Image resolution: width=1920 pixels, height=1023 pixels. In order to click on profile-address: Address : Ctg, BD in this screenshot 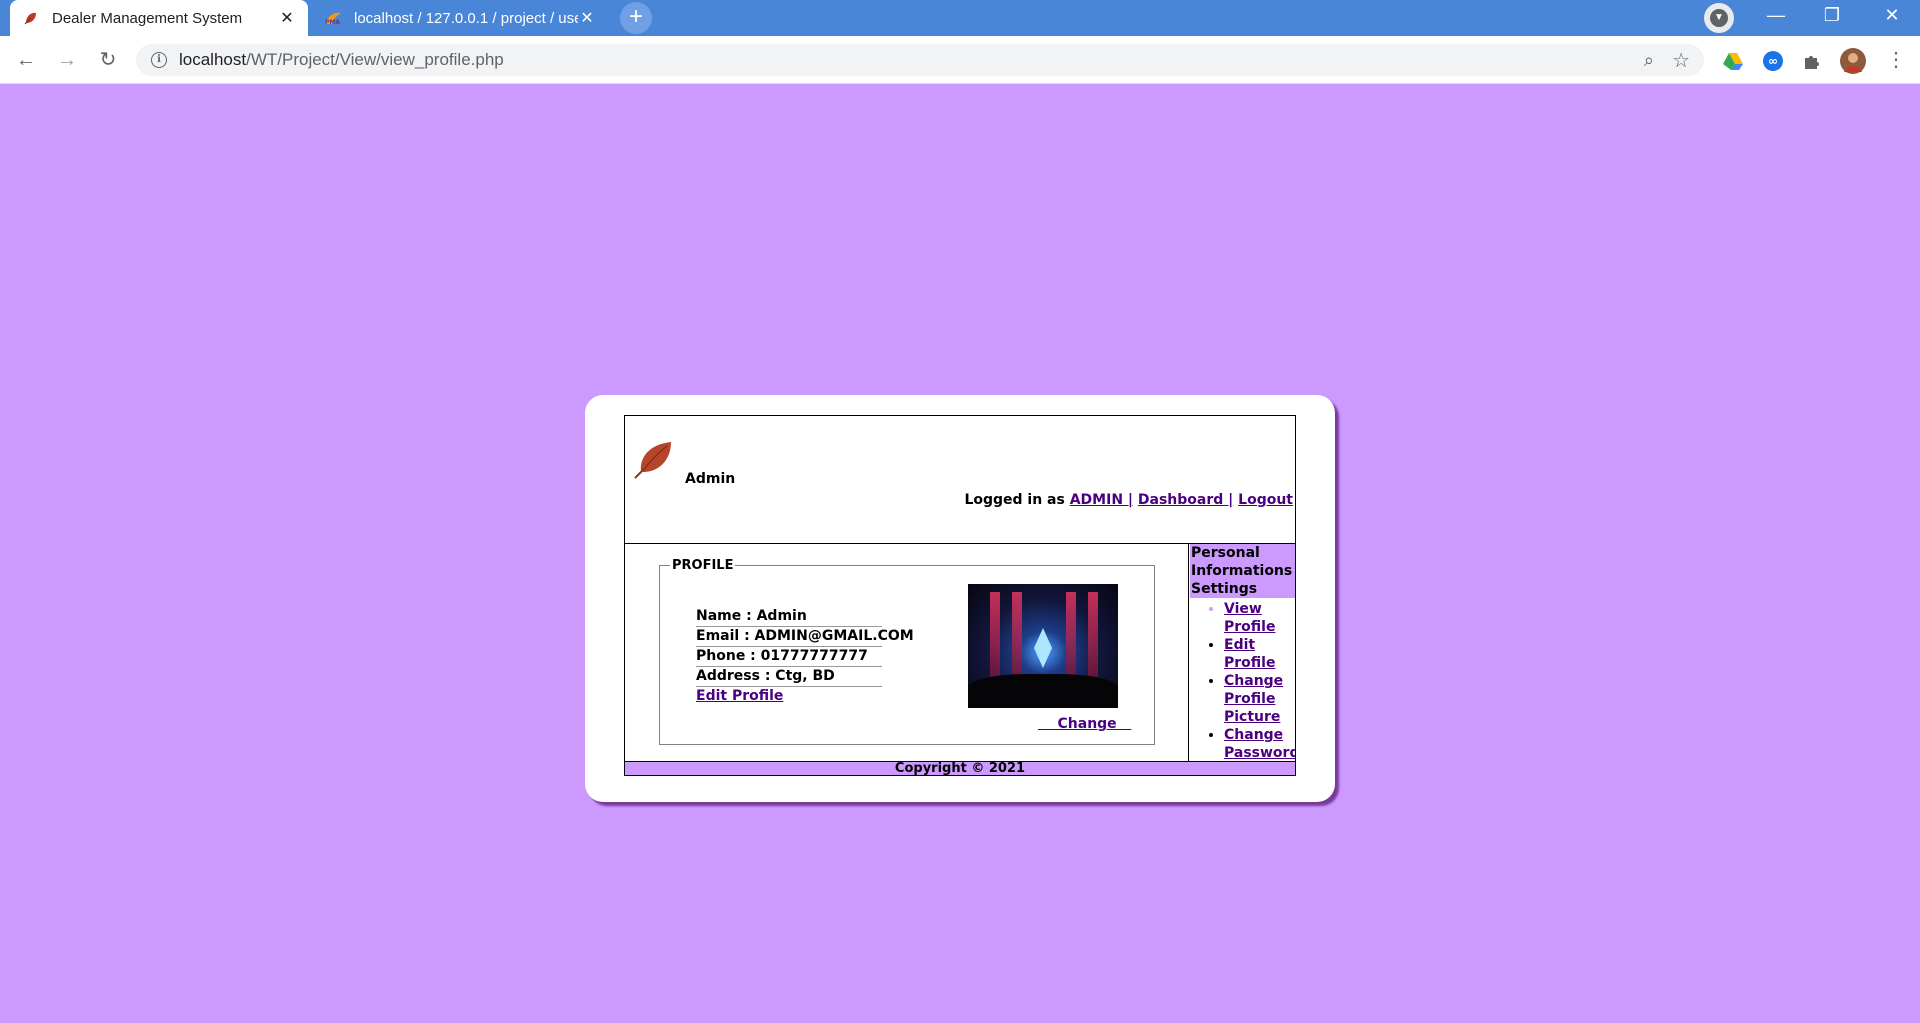, I will do `click(789, 677)`.